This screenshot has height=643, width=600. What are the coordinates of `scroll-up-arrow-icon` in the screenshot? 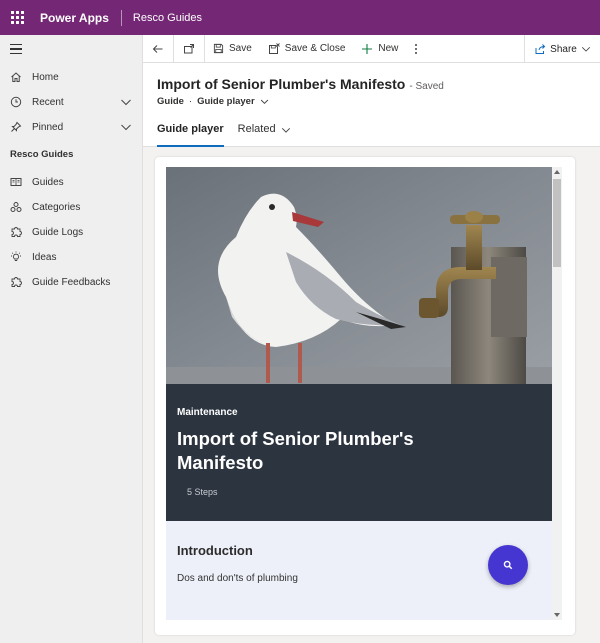 It's located at (557, 172).